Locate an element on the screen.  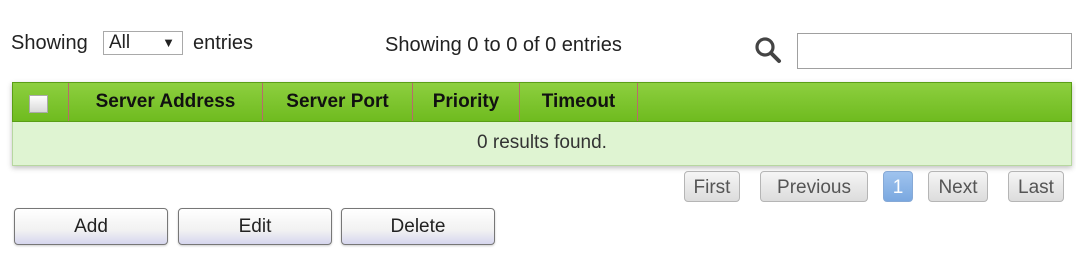
page-first-button: First is located at coordinates (712, 186).